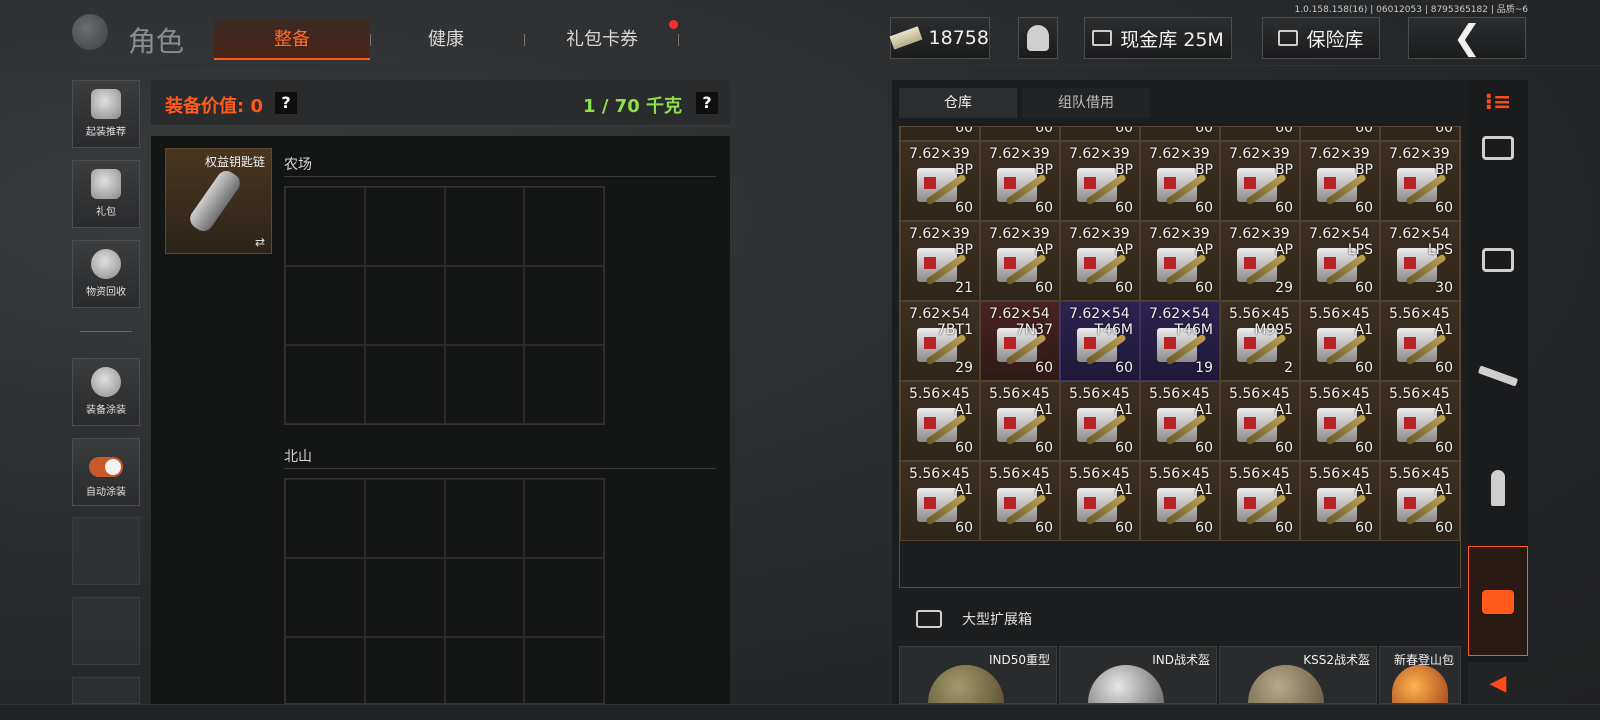  Describe the element at coordinates (106, 392) in the screenshot. I see `rail-equipment-paint: 装备涂装` at that location.